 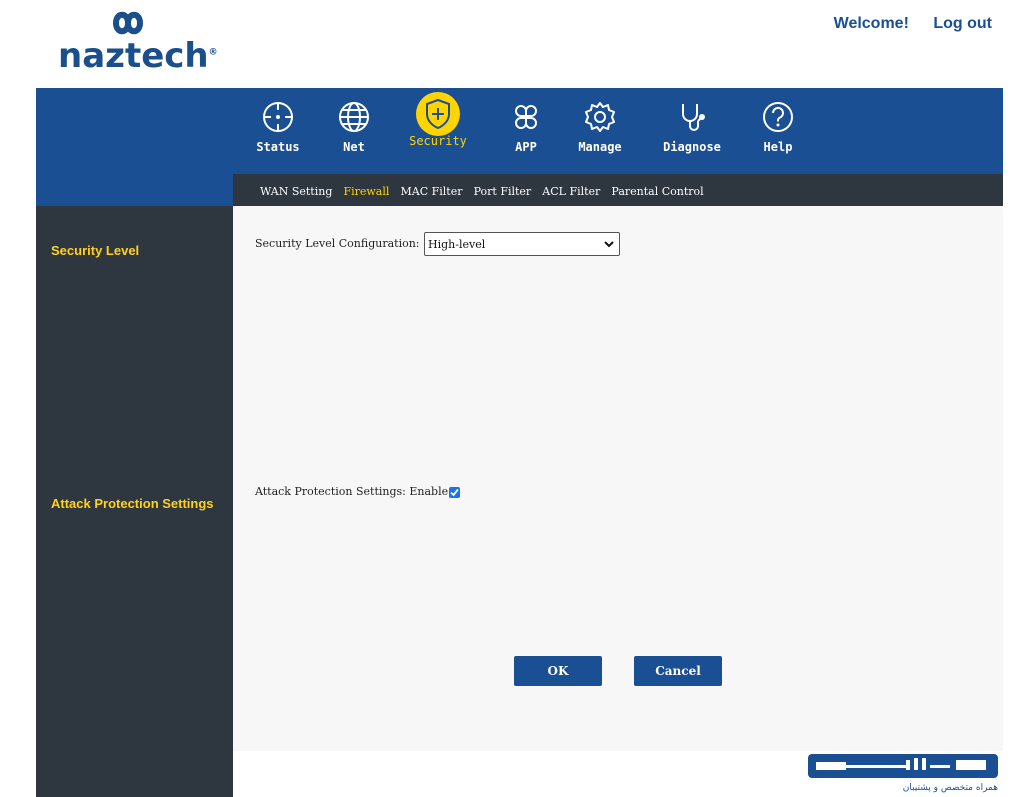 What do you see at coordinates (134, 190) in the screenshot?
I see `sidebar-header` at bounding box center [134, 190].